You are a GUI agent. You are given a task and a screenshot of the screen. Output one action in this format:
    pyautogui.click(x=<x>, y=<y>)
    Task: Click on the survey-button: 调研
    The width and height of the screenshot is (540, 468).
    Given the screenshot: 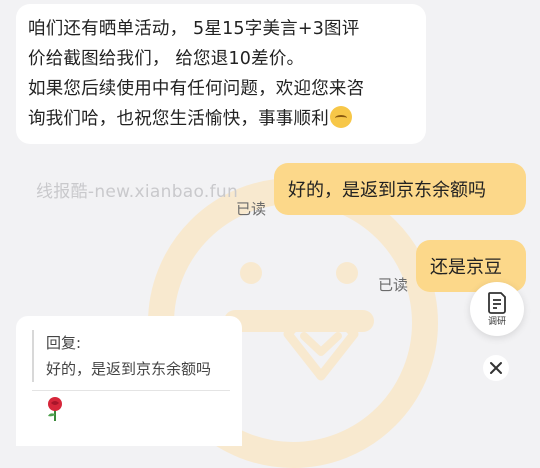 What is the action you would take?
    pyautogui.click(x=497, y=309)
    